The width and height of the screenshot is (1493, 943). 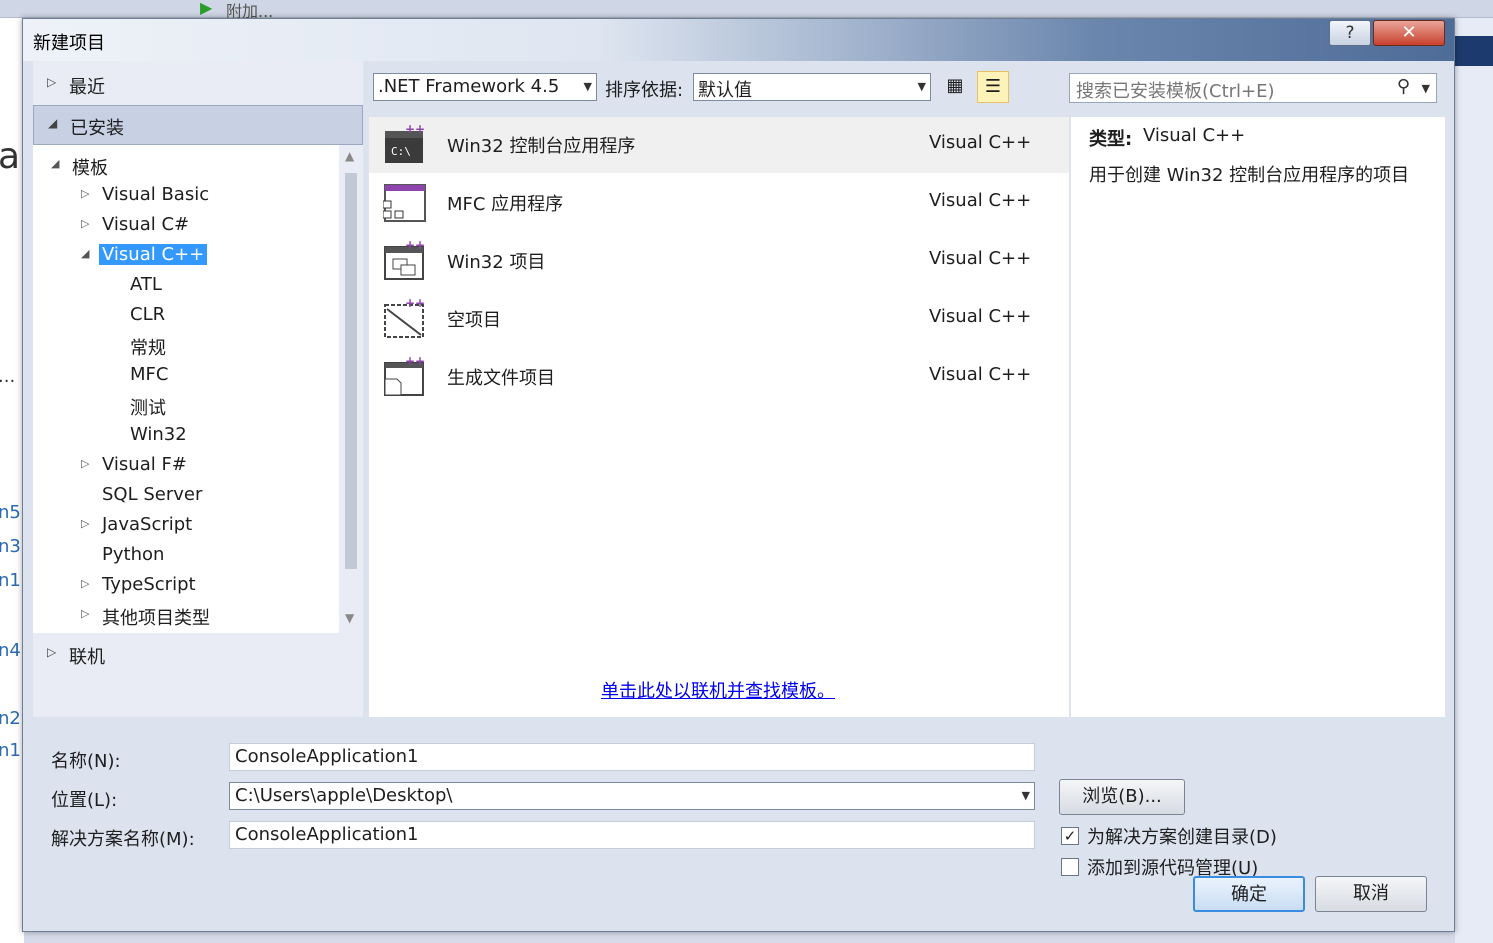 I want to click on type-label: 类型:, so click(x=1111, y=139).